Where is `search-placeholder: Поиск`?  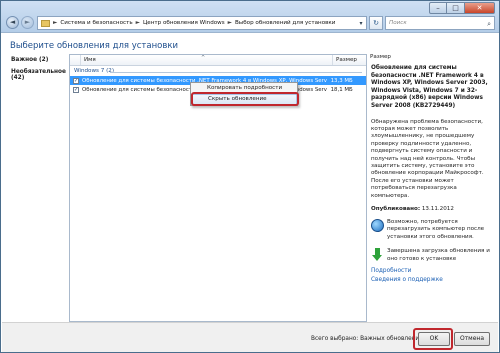 search-placeholder: Поиск is located at coordinates (398, 23).